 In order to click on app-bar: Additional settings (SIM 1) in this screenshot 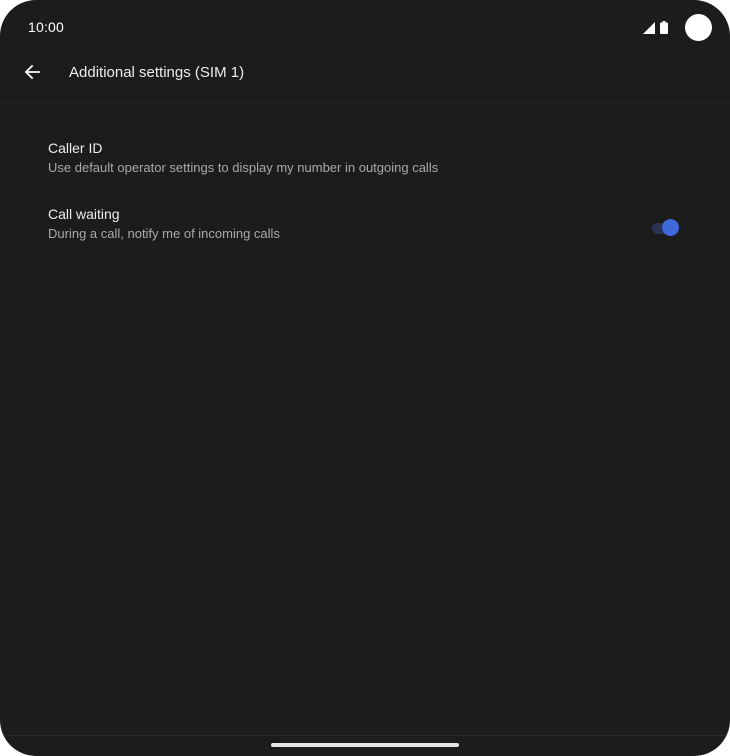, I will do `click(365, 74)`.